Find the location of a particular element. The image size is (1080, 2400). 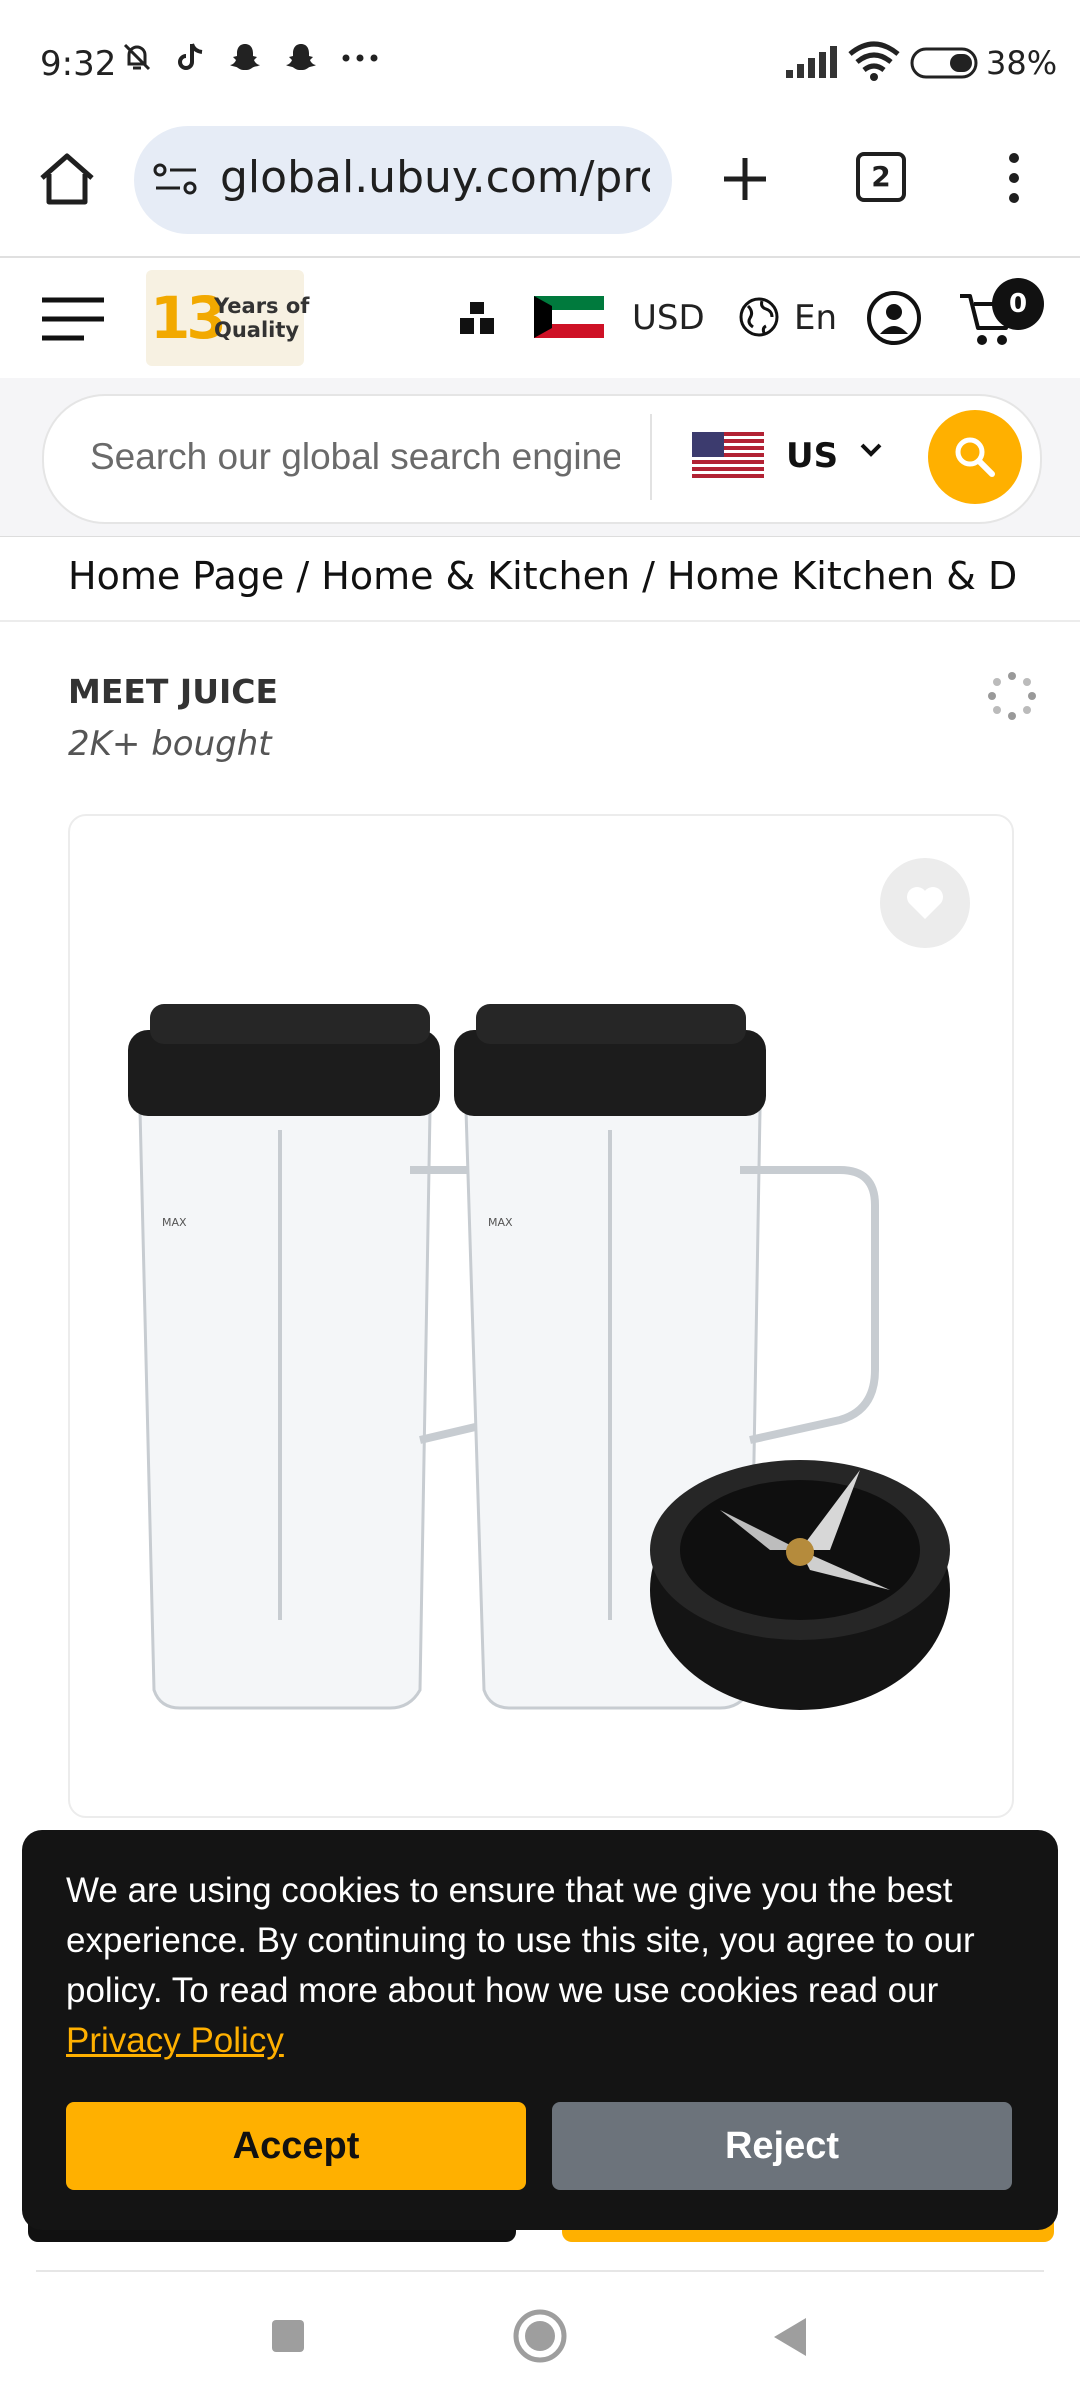

tabs-icon: 2 is located at coordinates (881, 177).